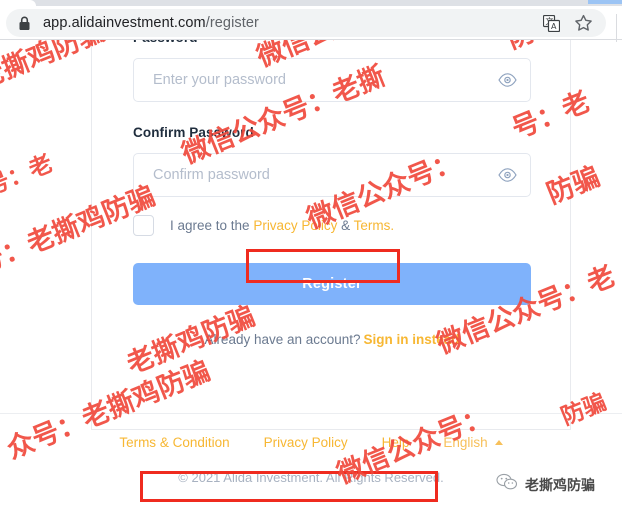 The height and width of the screenshot is (513, 622). What do you see at coordinates (124, 23) in the screenshot?
I see `url-host: app.alidainvestment.com` at bounding box center [124, 23].